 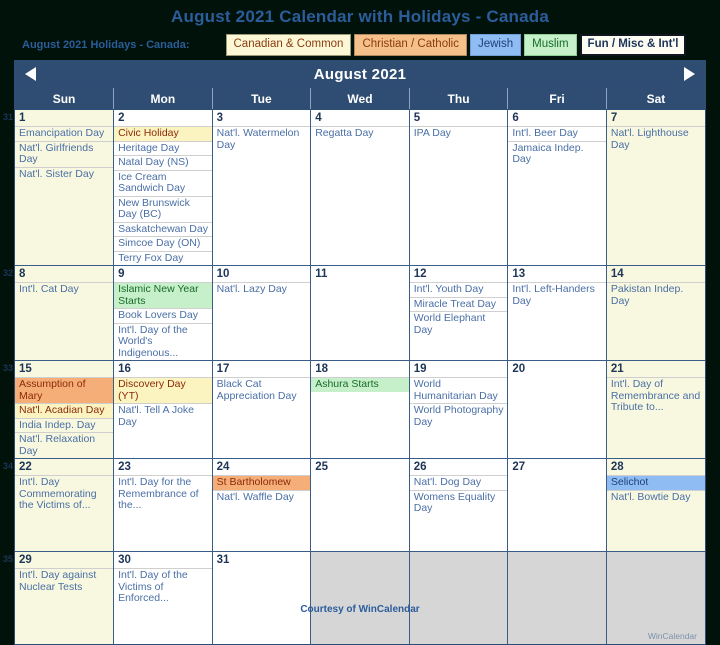 What do you see at coordinates (163, 258) in the screenshot?
I see `holiday-event: Terry Fox Day` at bounding box center [163, 258].